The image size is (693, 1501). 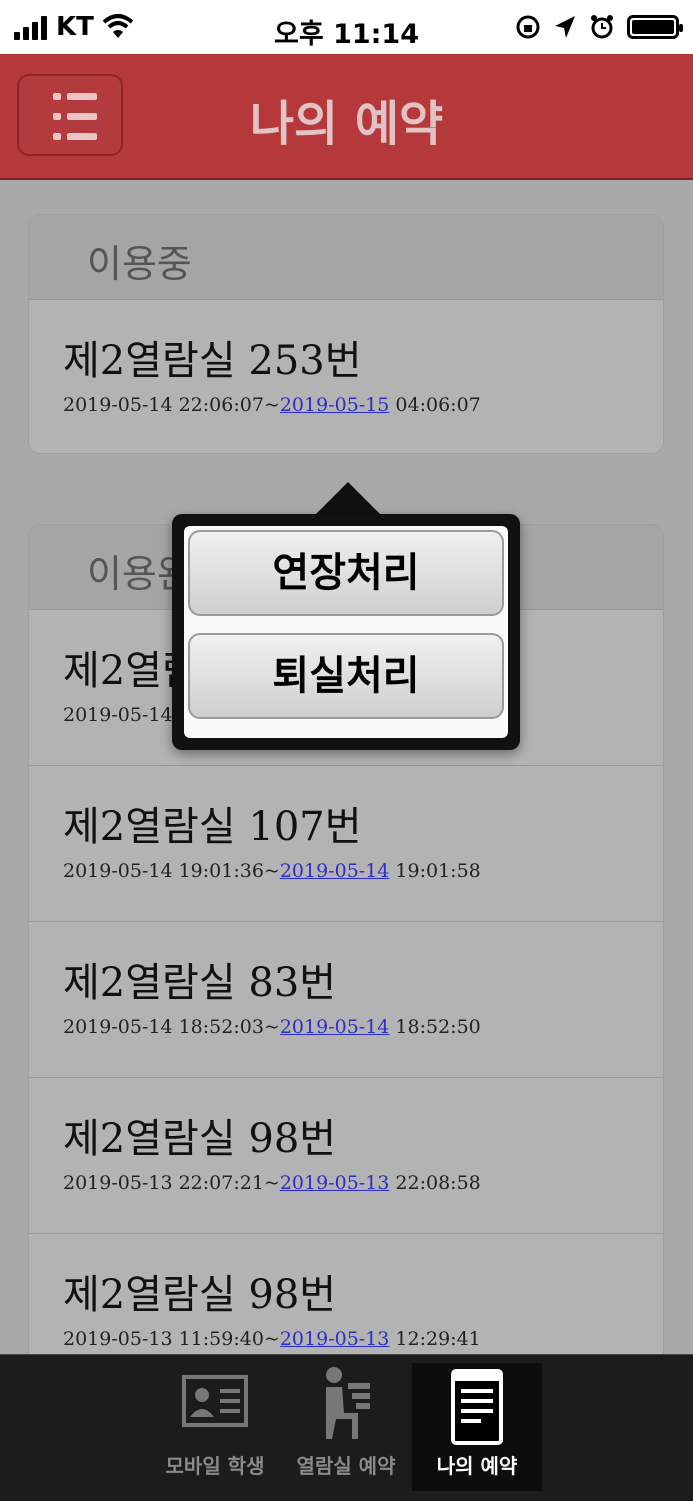 I want to click on tab-mobile-student: 모바일 학생, so click(x=215, y=1427).